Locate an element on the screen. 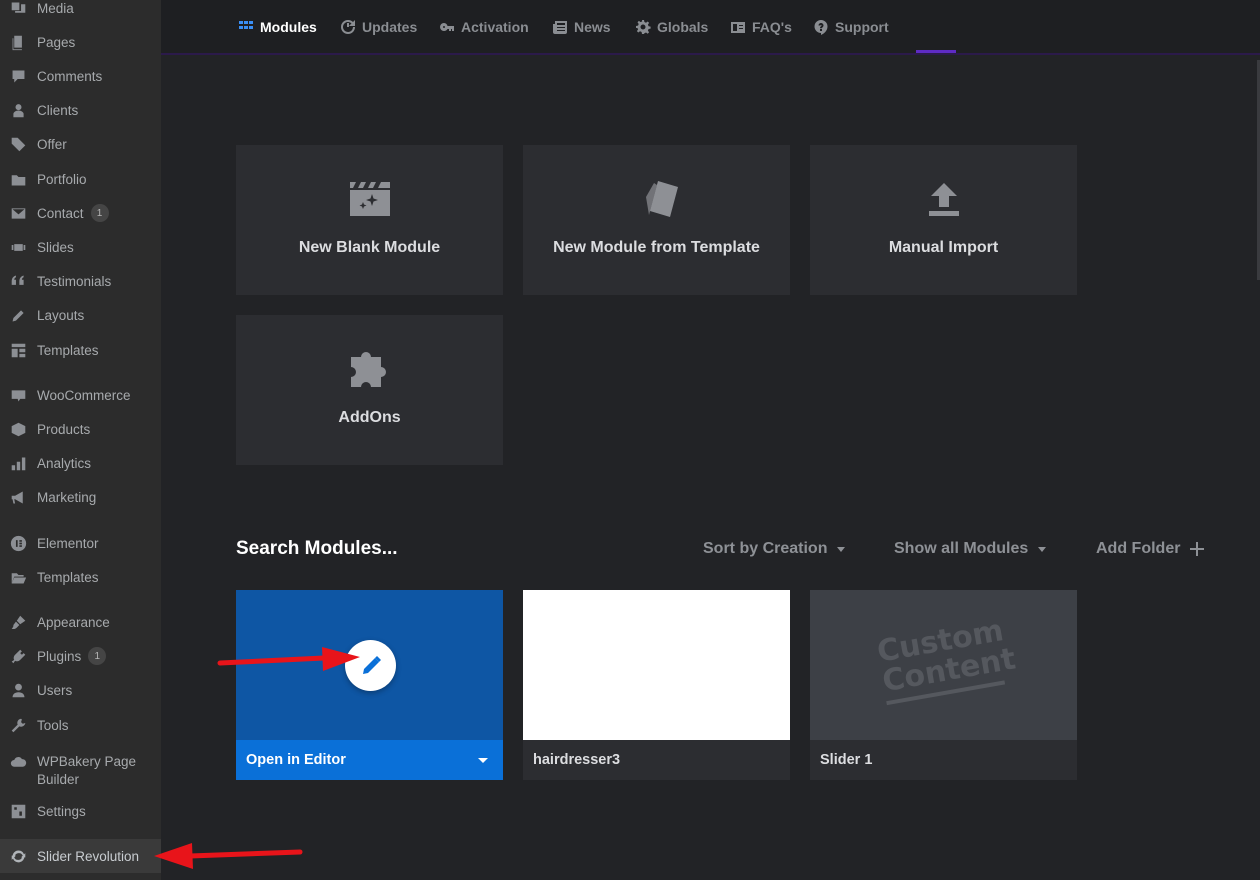 This screenshot has height=880, width=1260. notification-badge: 1 is located at coordinates (99, 213).